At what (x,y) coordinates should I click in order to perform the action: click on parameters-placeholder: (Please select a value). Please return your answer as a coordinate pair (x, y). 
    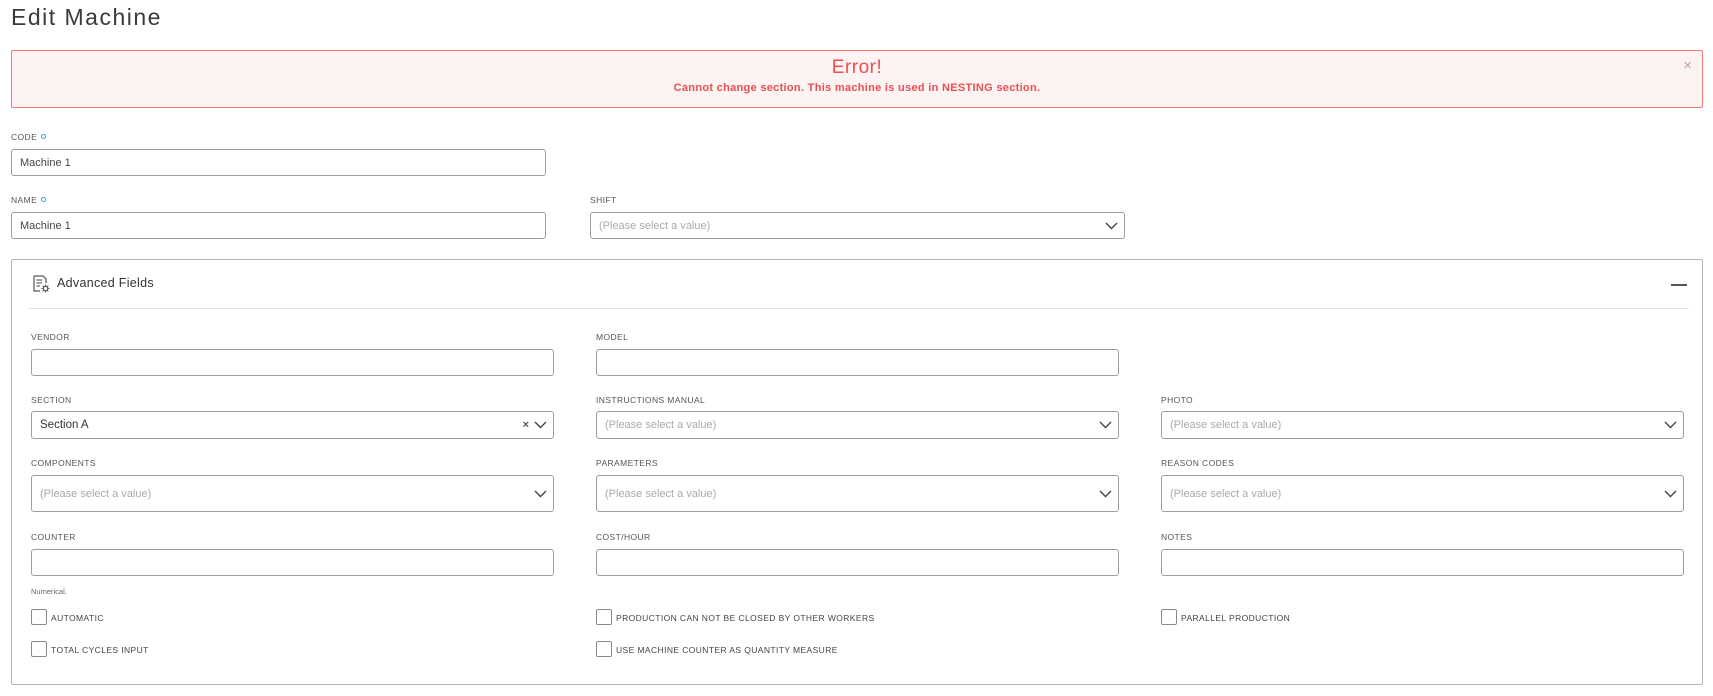
    Looking at the image, I should click on (661, 493).